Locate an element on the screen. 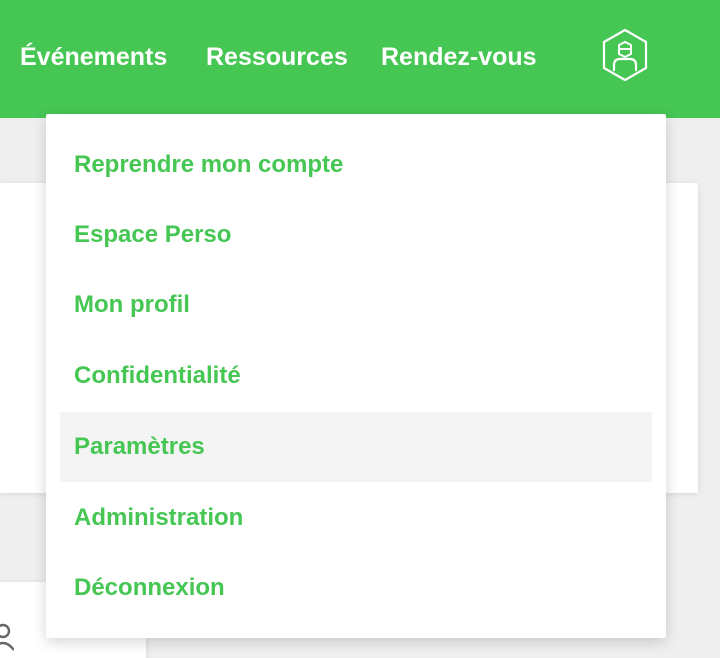 The height and width of the screenshot is (658, 720). nav-rendez-vous: Rendez-vous is located at coordinates (459, 57).